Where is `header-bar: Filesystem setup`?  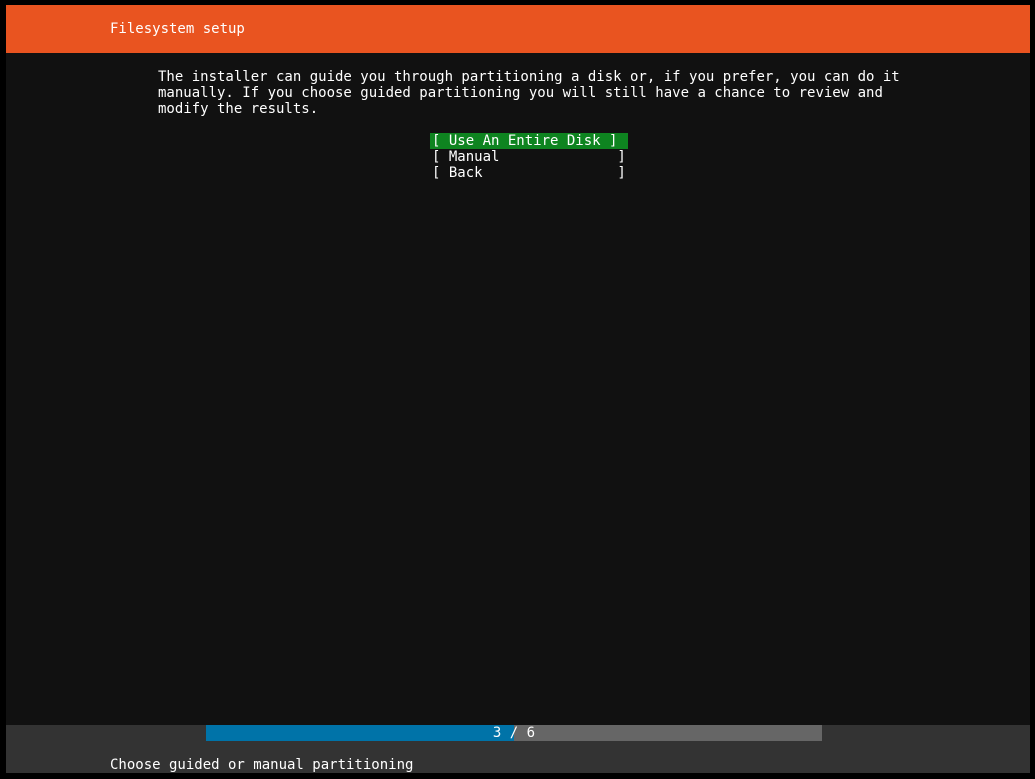 header-bar: Filesystem setup is located at coordinates (518, 29).